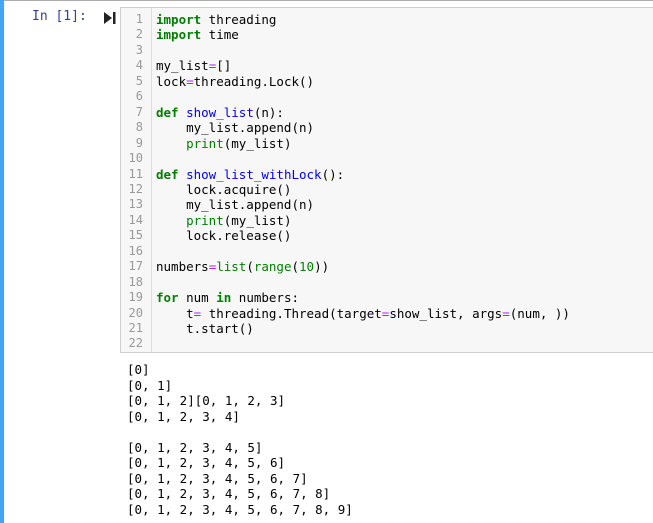  What do you see at coordinates (387, 50) in the screenshot?
I see `code-line: 3` at bounding box center [387, 50].